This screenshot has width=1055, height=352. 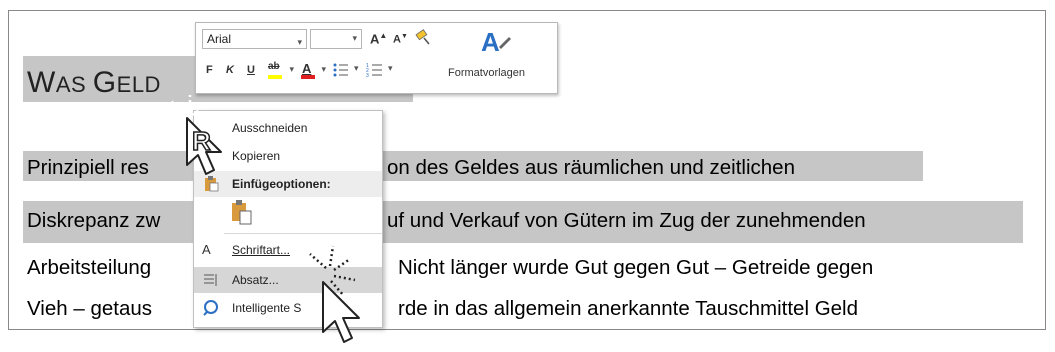 What do you see at coordinates (343, 70) in the screenshot?
I see `bullets-icon` at bounding box center [343, 70].